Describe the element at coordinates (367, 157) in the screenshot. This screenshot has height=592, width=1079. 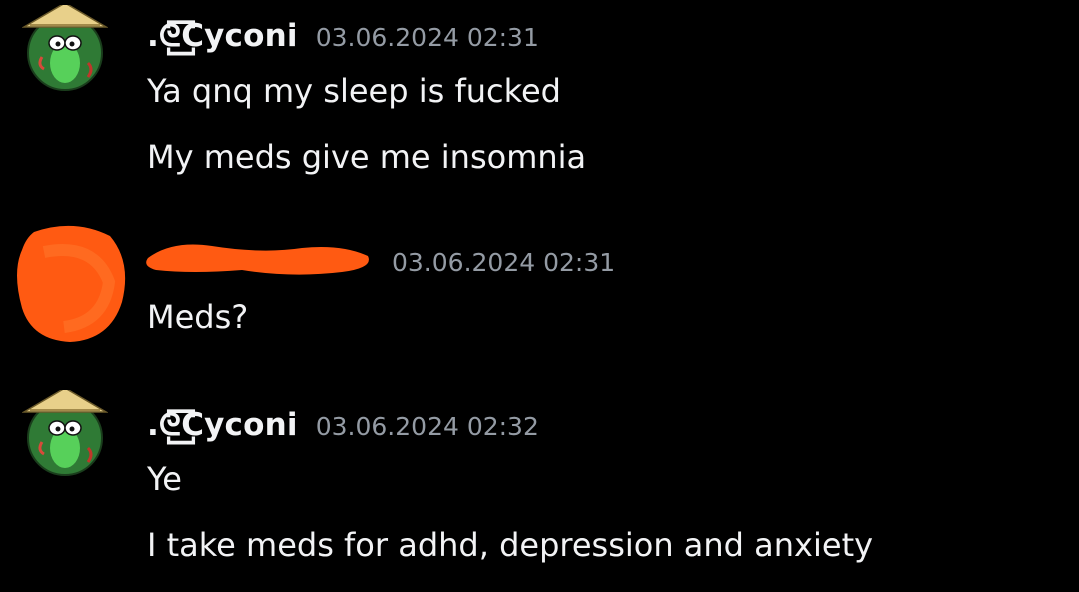
I see `message-text: My meds give me insomnia` at that location.